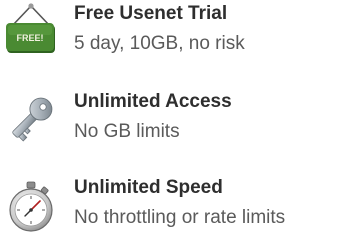 The height and width of the screenshot is (241, 352). I want to click on feature-description: No GB limits, so click(127, 131).